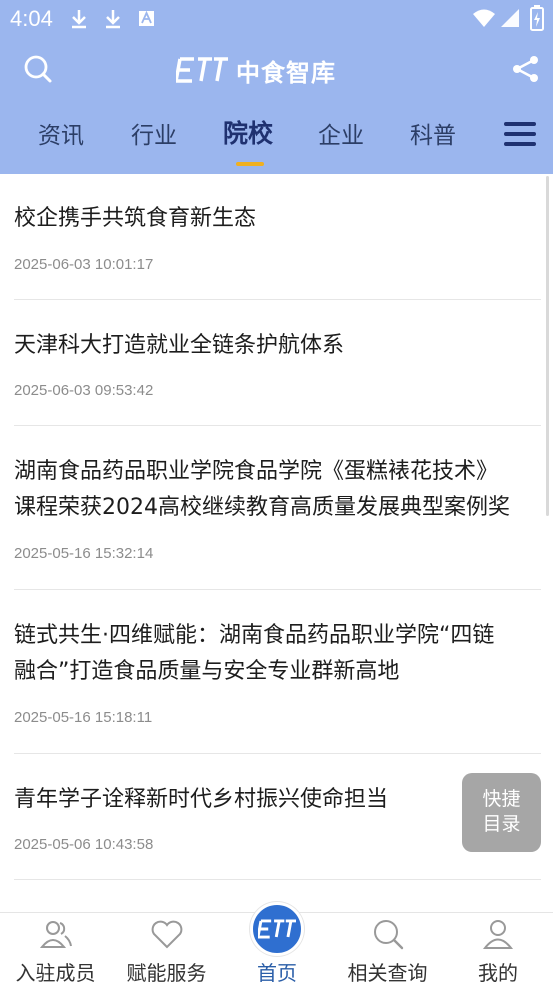 The width and height of the screenshot is (553, 984). Describe the element at coordinates (61, 133) in the screenshot. I see `tab-news: 资讯` at that location.